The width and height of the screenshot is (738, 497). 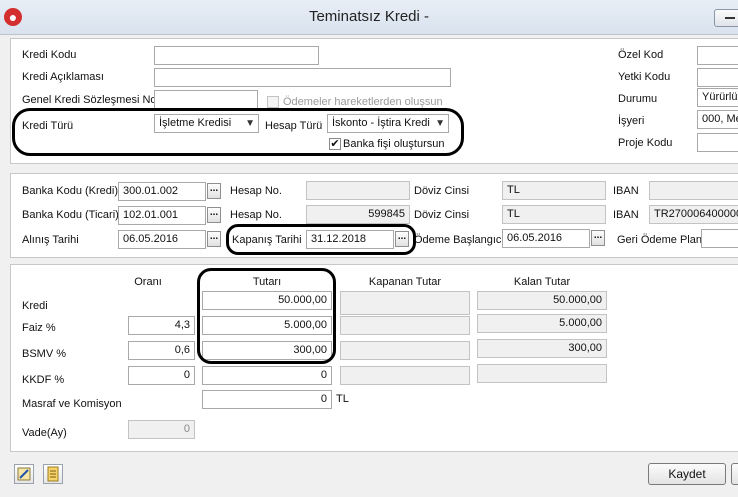 What do you see at coordinates (661, 240) in the screenshot?
I see `geri-odeme-plani-label: Geri Ödeme Planı` at bounding box center [661, 240].